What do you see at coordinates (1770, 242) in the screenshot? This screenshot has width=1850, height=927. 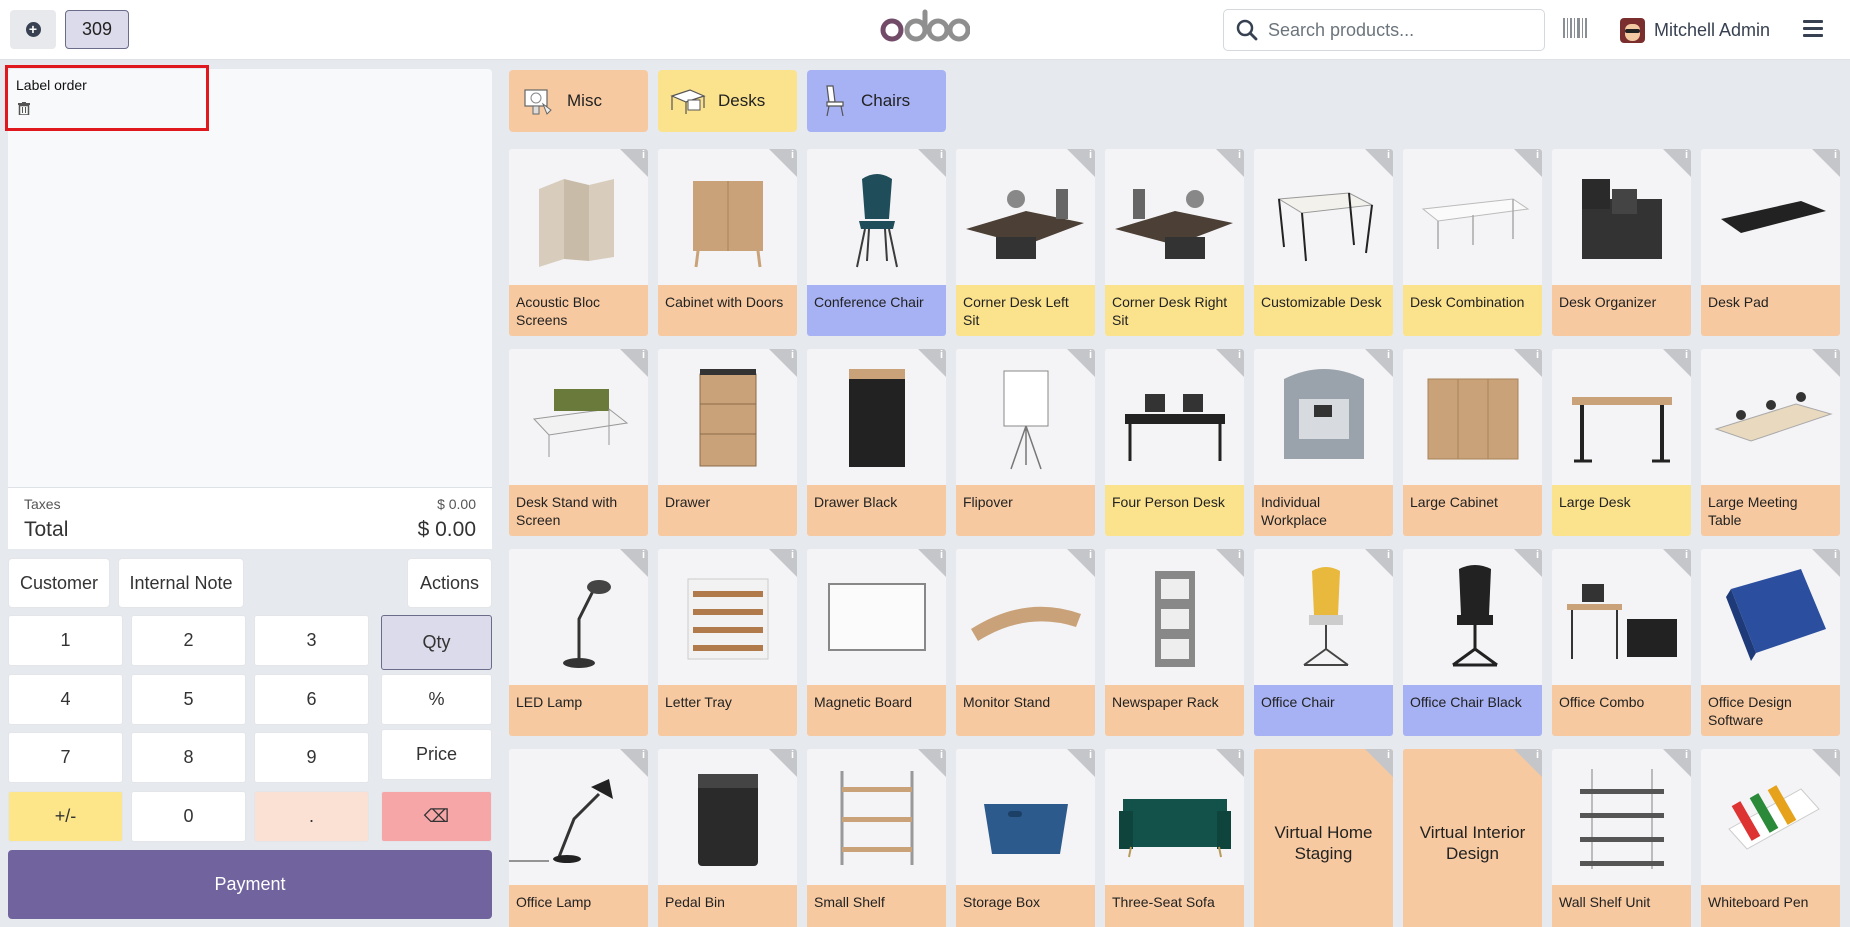 I see `product-card: Desk Pad i` at bounding box center [1770, 242].